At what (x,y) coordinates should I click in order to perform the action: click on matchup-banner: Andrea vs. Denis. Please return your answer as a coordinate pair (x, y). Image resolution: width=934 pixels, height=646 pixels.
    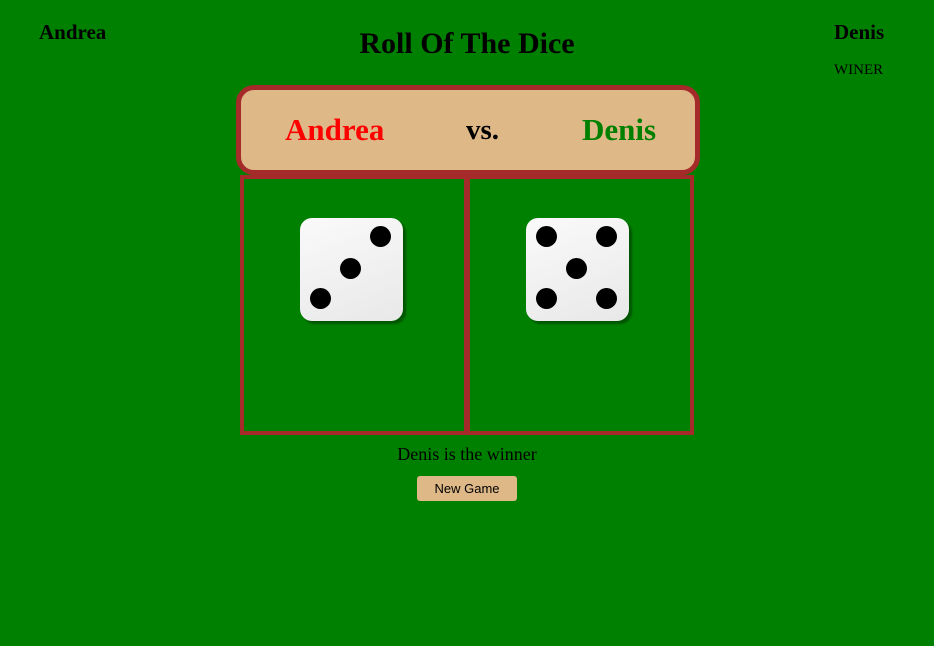
    Looking at the image, I should click on (468, 130).